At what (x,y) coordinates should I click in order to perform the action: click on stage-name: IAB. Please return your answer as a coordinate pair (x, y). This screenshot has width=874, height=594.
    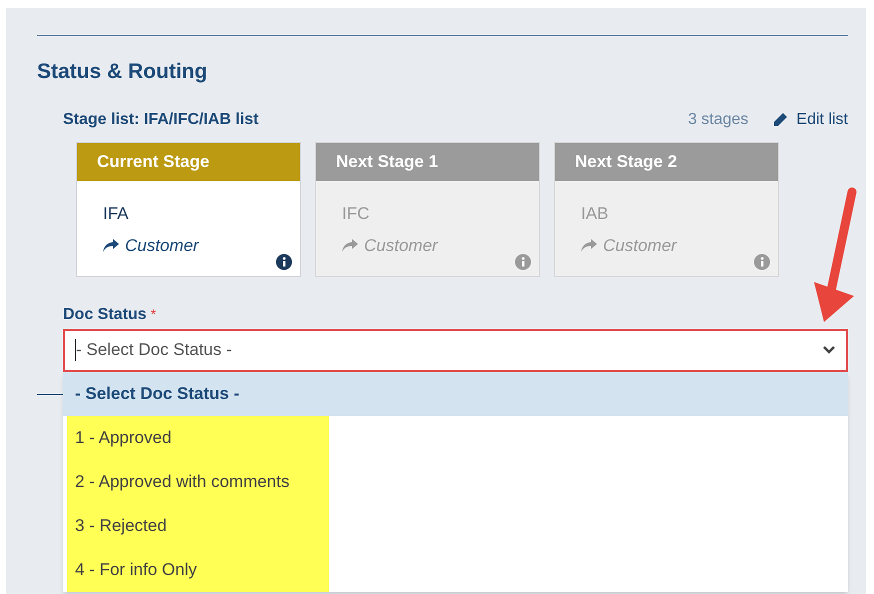
    Looking at the image, I should click on (594, 213).